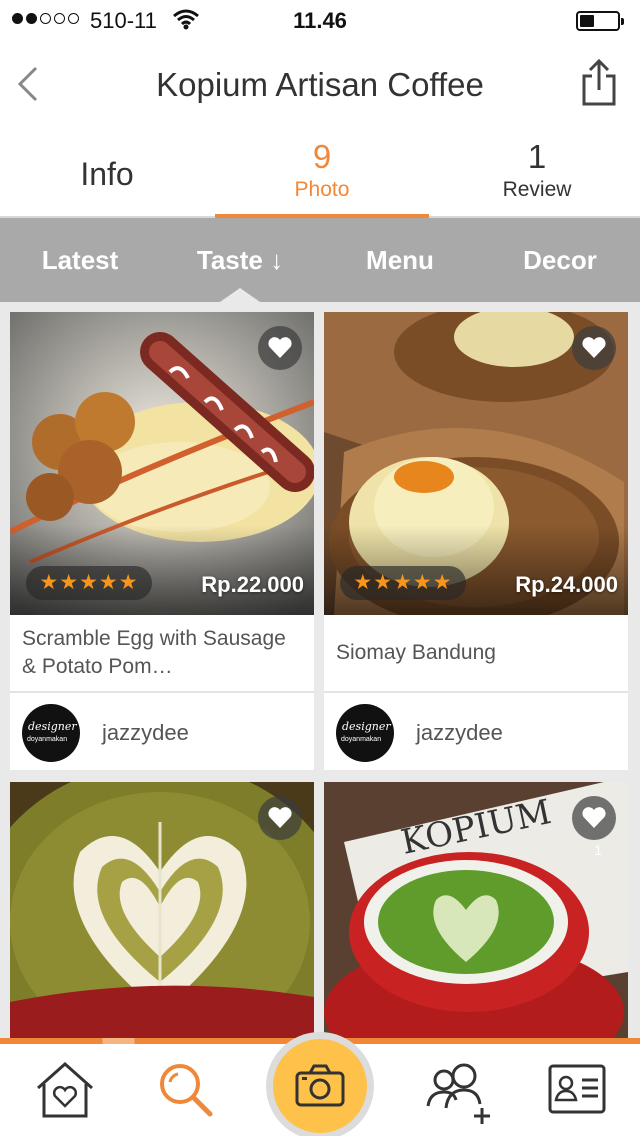  What do you see at coordinates (537, 189) in the screenshot?
I see `tab-review-label: Review` at bounding box center [537, 189].